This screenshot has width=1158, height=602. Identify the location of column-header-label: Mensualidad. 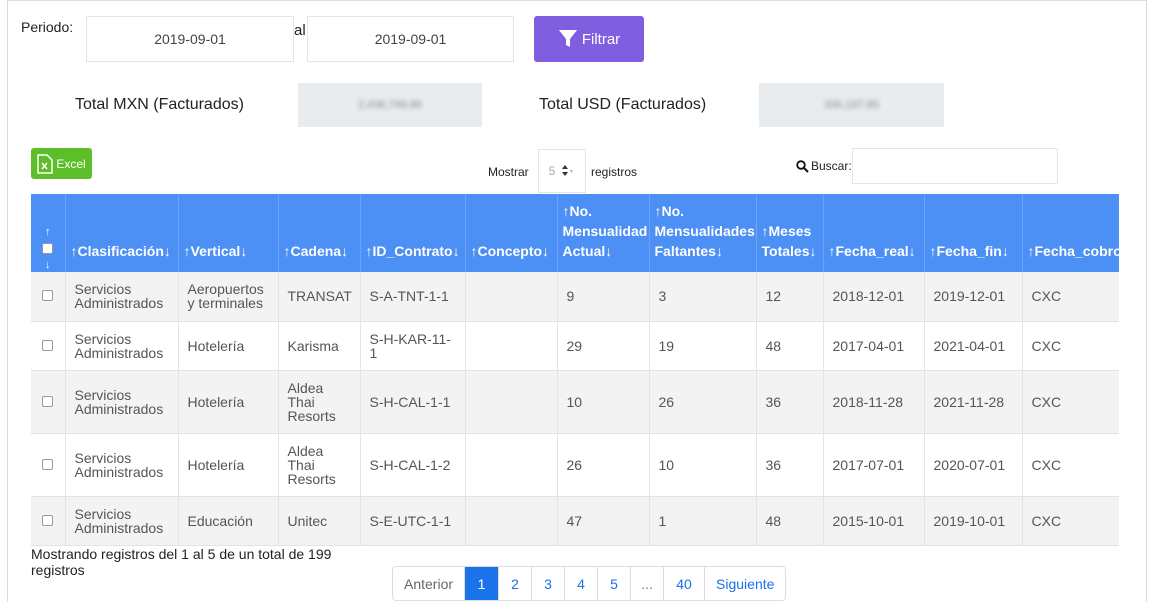
(605, 231).